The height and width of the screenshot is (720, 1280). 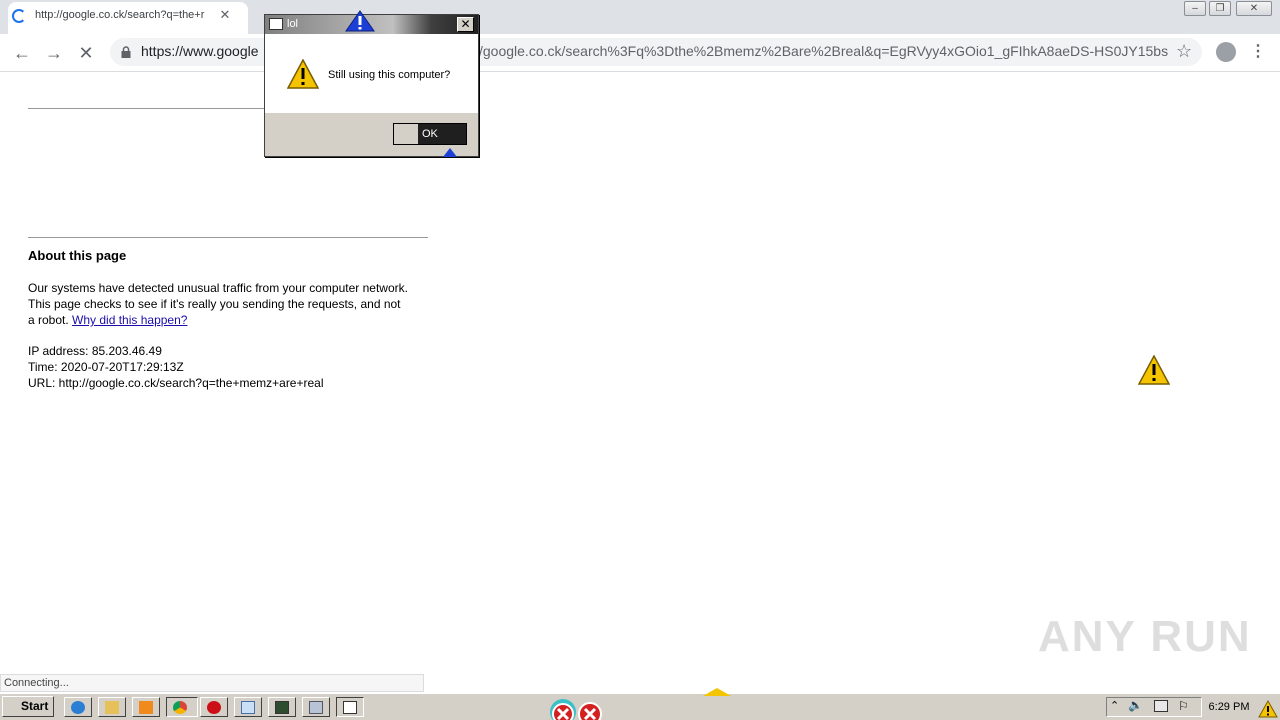 I want to click on media-player-taskbar-button, so click(x=146, y=707).